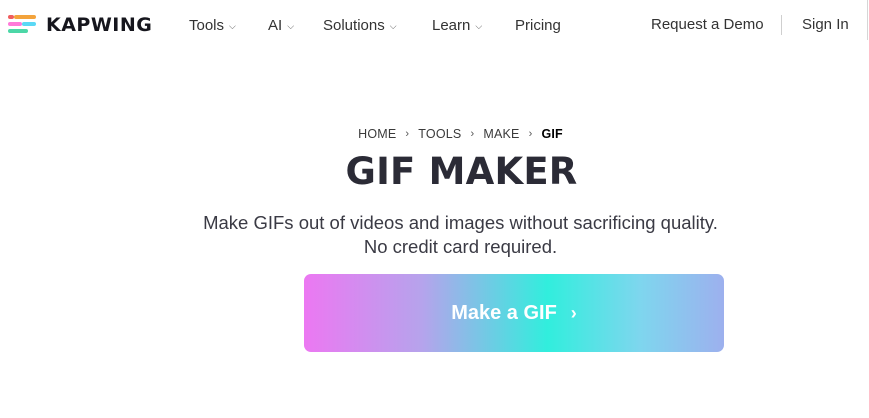 The image size is (869, 418). Describe the element at coordinates (707, 24) in the screenshot. I see `request-demo-link: Request a Demo` at that location.